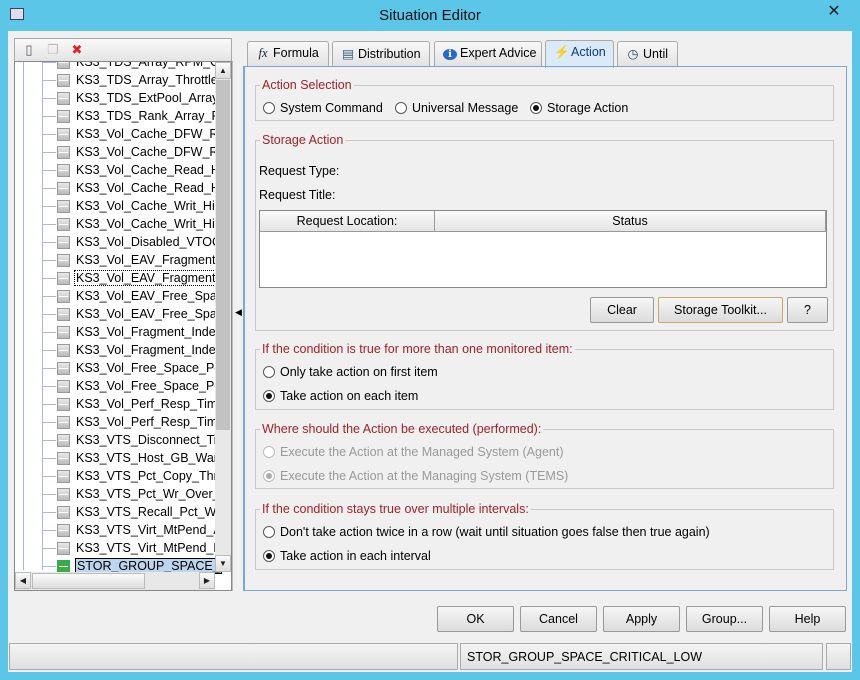 The image size is (860, 680). Describe the element at coordinates (117, 67) in the screenshot. I see `tree-item: KS3_TDS_Array_RPM_O` at that location.